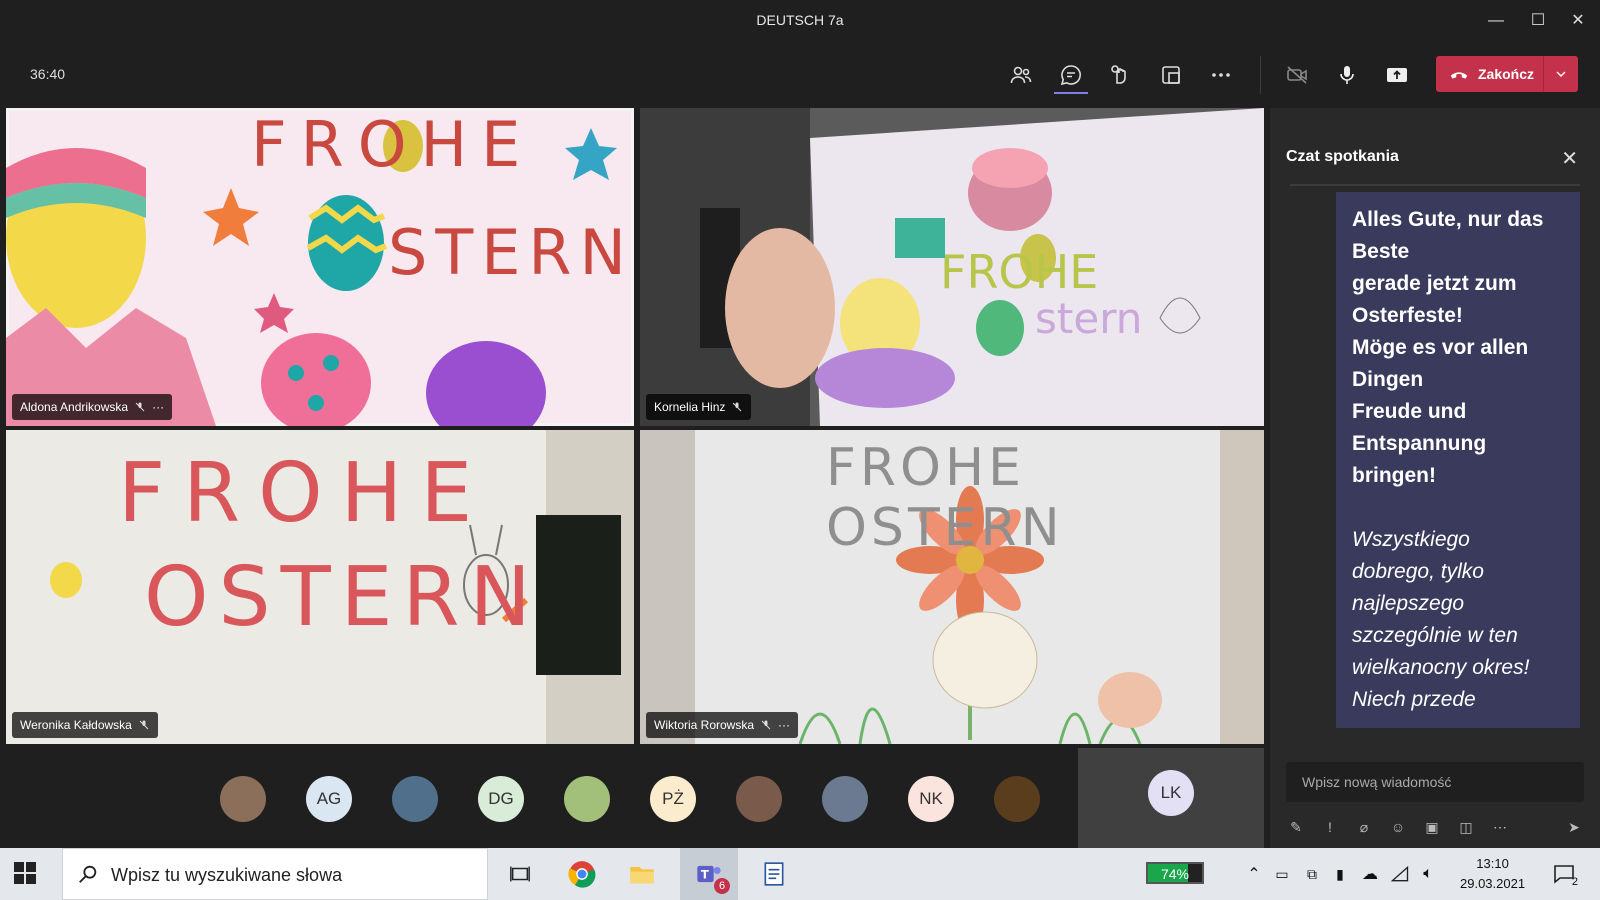 This screenshot has height=900, width=1600. What do you see at coordinates (1297, 75) in the screenshot?
I see `camera-off-icon` at bounding box center [1297, 75].